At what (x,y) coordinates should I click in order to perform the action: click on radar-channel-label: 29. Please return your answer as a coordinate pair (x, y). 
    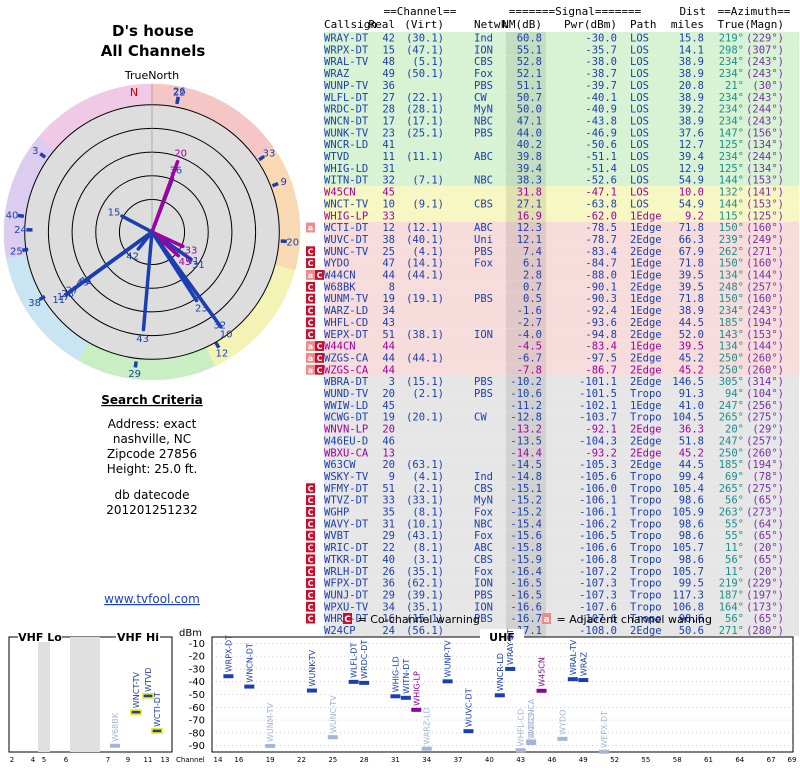
    Looking at the image, I should click on (134, 374).